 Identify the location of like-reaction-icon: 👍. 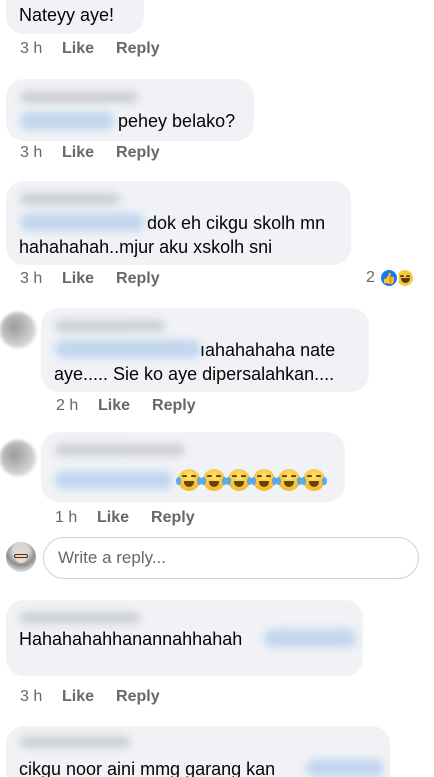
(388, 278).